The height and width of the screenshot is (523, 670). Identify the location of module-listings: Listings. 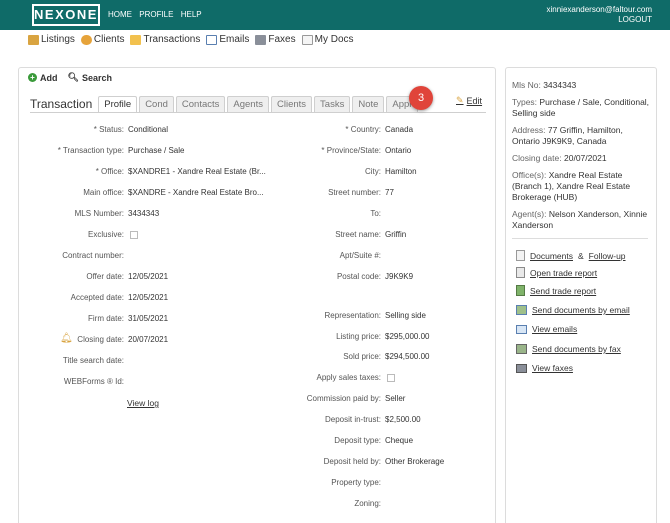
(51, 39).